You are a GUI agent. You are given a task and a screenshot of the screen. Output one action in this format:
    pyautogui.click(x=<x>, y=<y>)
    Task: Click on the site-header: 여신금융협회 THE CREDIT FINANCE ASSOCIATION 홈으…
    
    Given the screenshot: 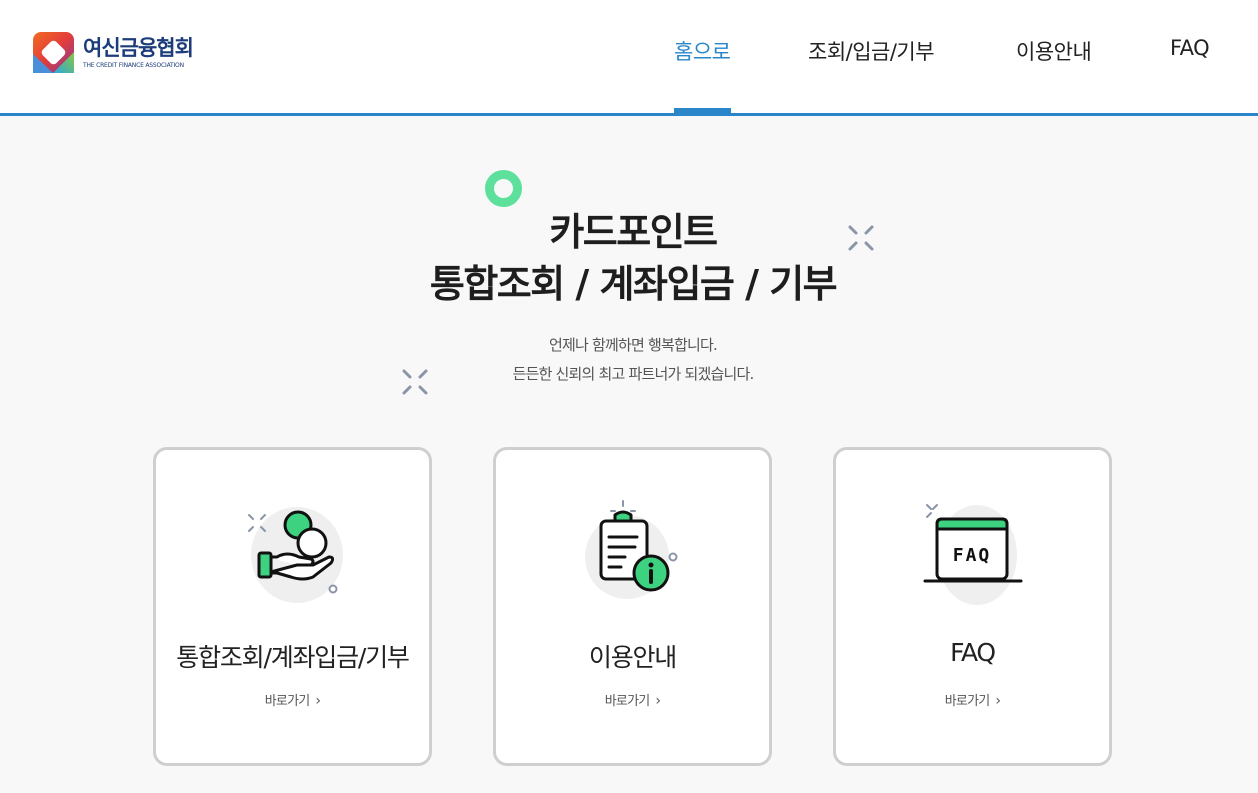 What is the action you would take?
    pyautogui.click(x=629, y=58)
    